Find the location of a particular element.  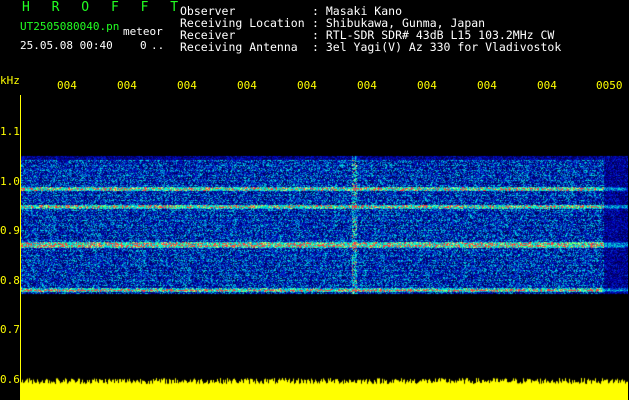

filename: UT2505080040.pn is located at coordinates (70, 26).